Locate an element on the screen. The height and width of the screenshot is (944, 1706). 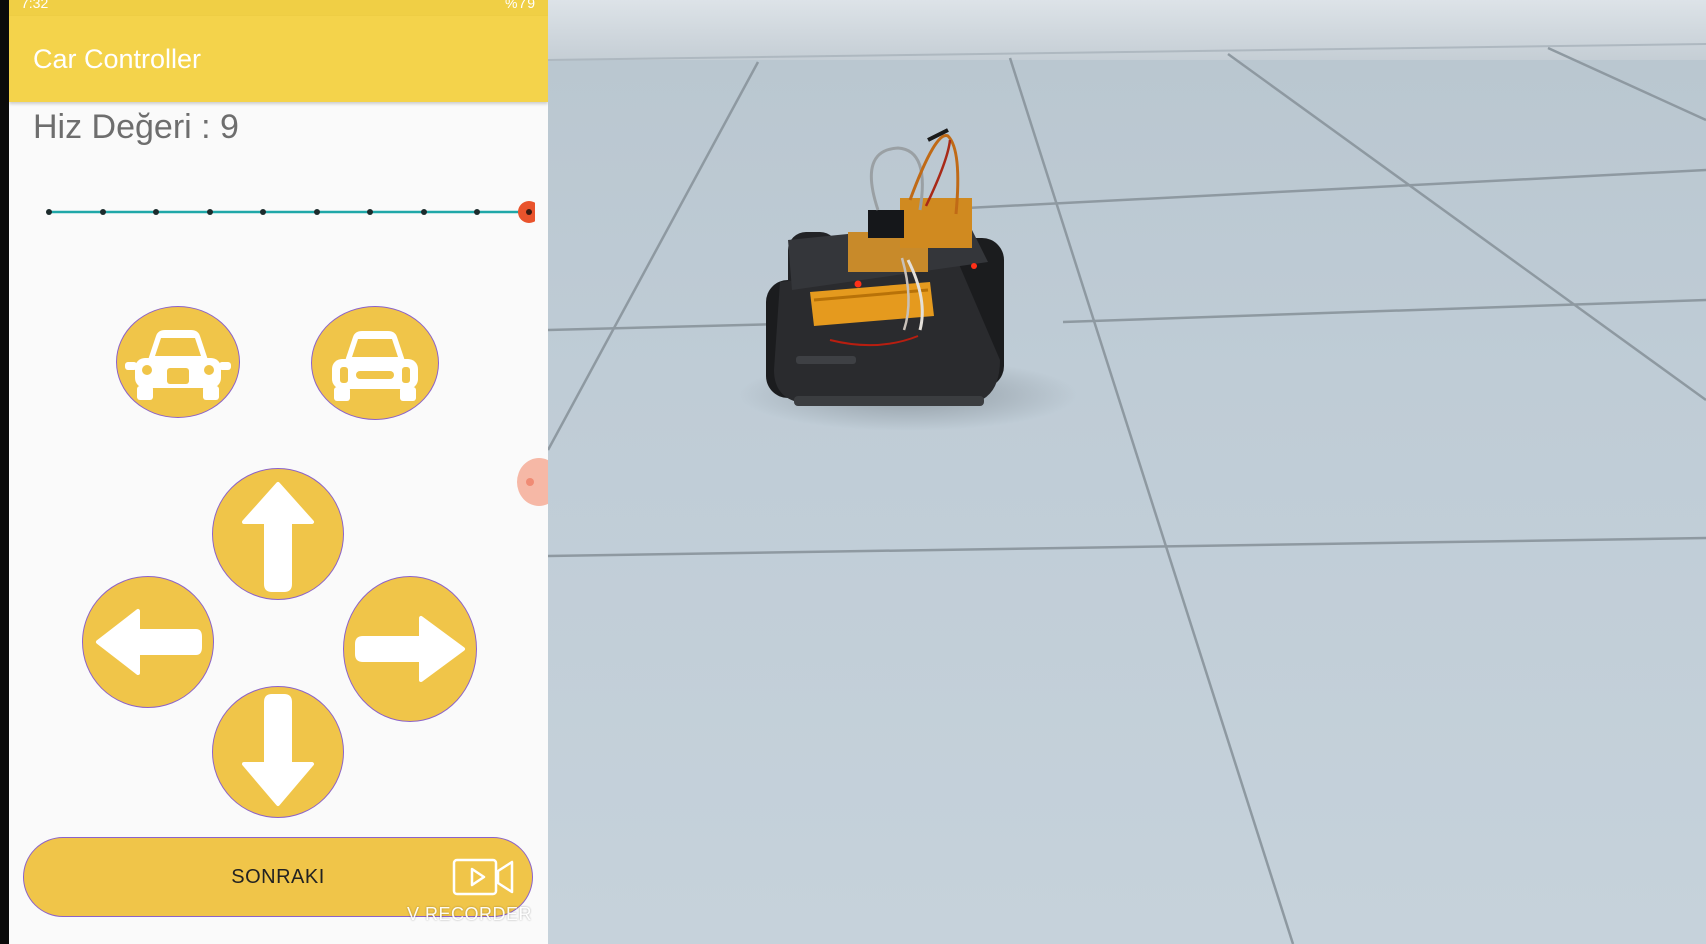
recorder-watermark: V RECORDER is located at coordinates (470, 914).